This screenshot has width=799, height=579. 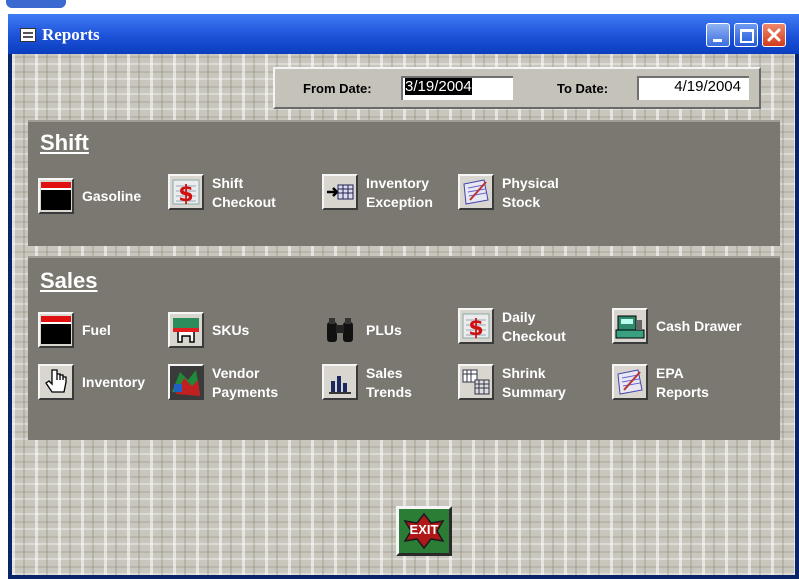 What do you see at coordinates (340, 330) in the screenshot?
I see `binoculars-icon` at bounding box center [340, 330].